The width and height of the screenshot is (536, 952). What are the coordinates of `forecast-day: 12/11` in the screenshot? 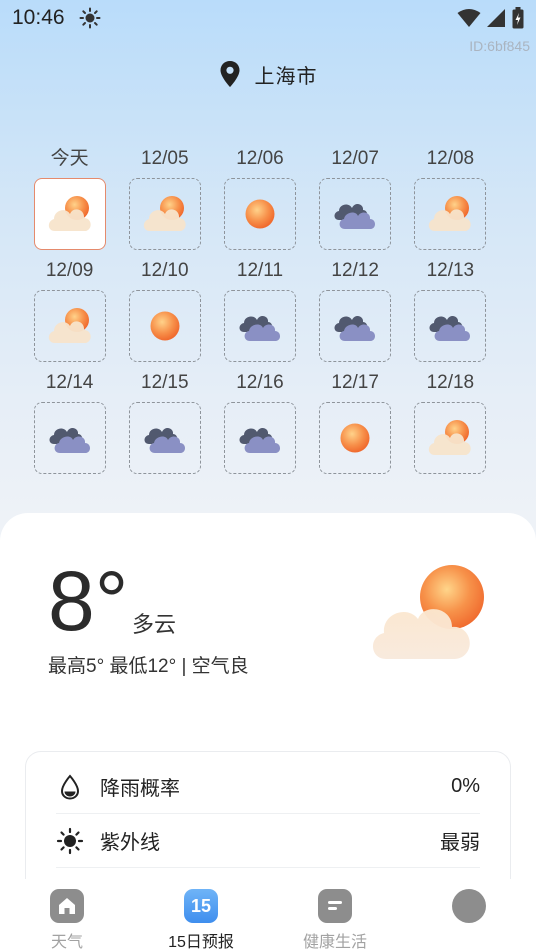 It's located at (259, 310).